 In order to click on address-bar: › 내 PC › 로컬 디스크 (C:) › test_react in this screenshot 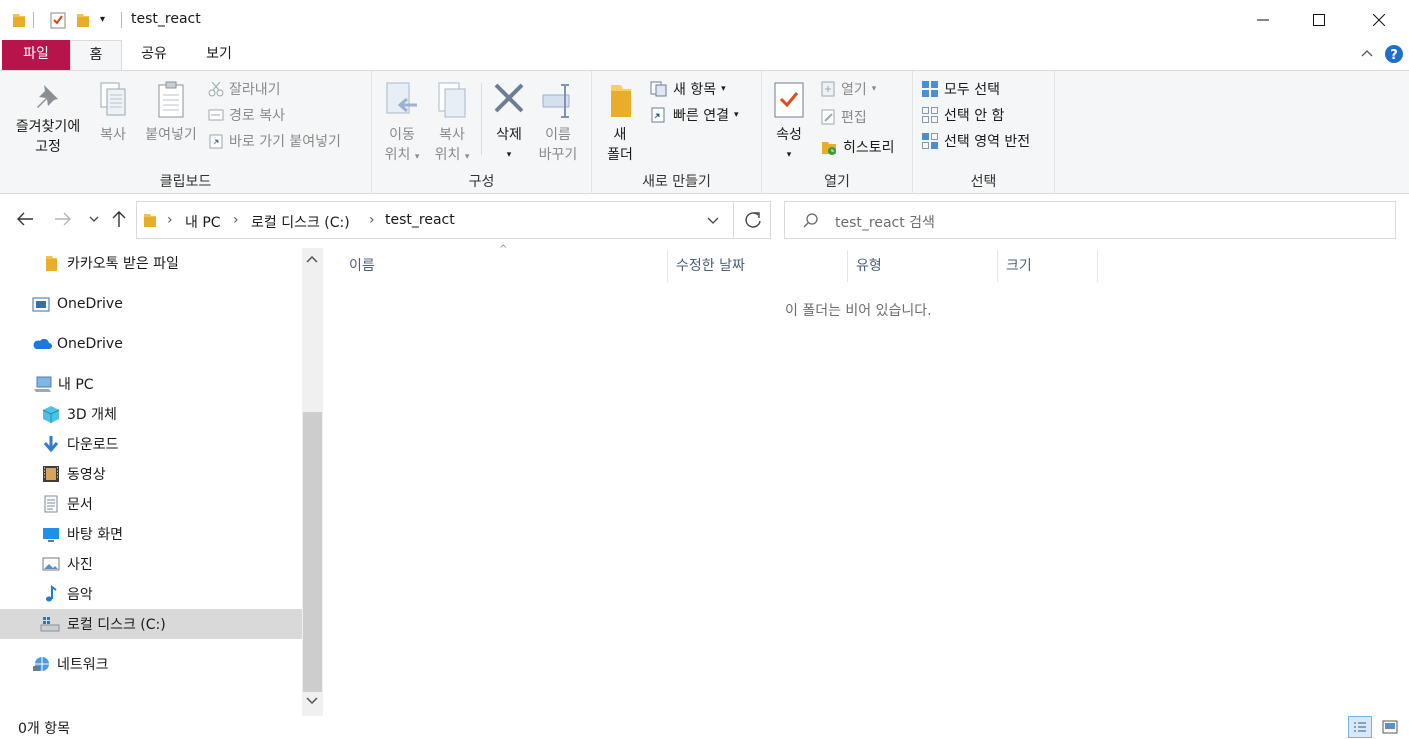, I will do `click(453, 220)`.